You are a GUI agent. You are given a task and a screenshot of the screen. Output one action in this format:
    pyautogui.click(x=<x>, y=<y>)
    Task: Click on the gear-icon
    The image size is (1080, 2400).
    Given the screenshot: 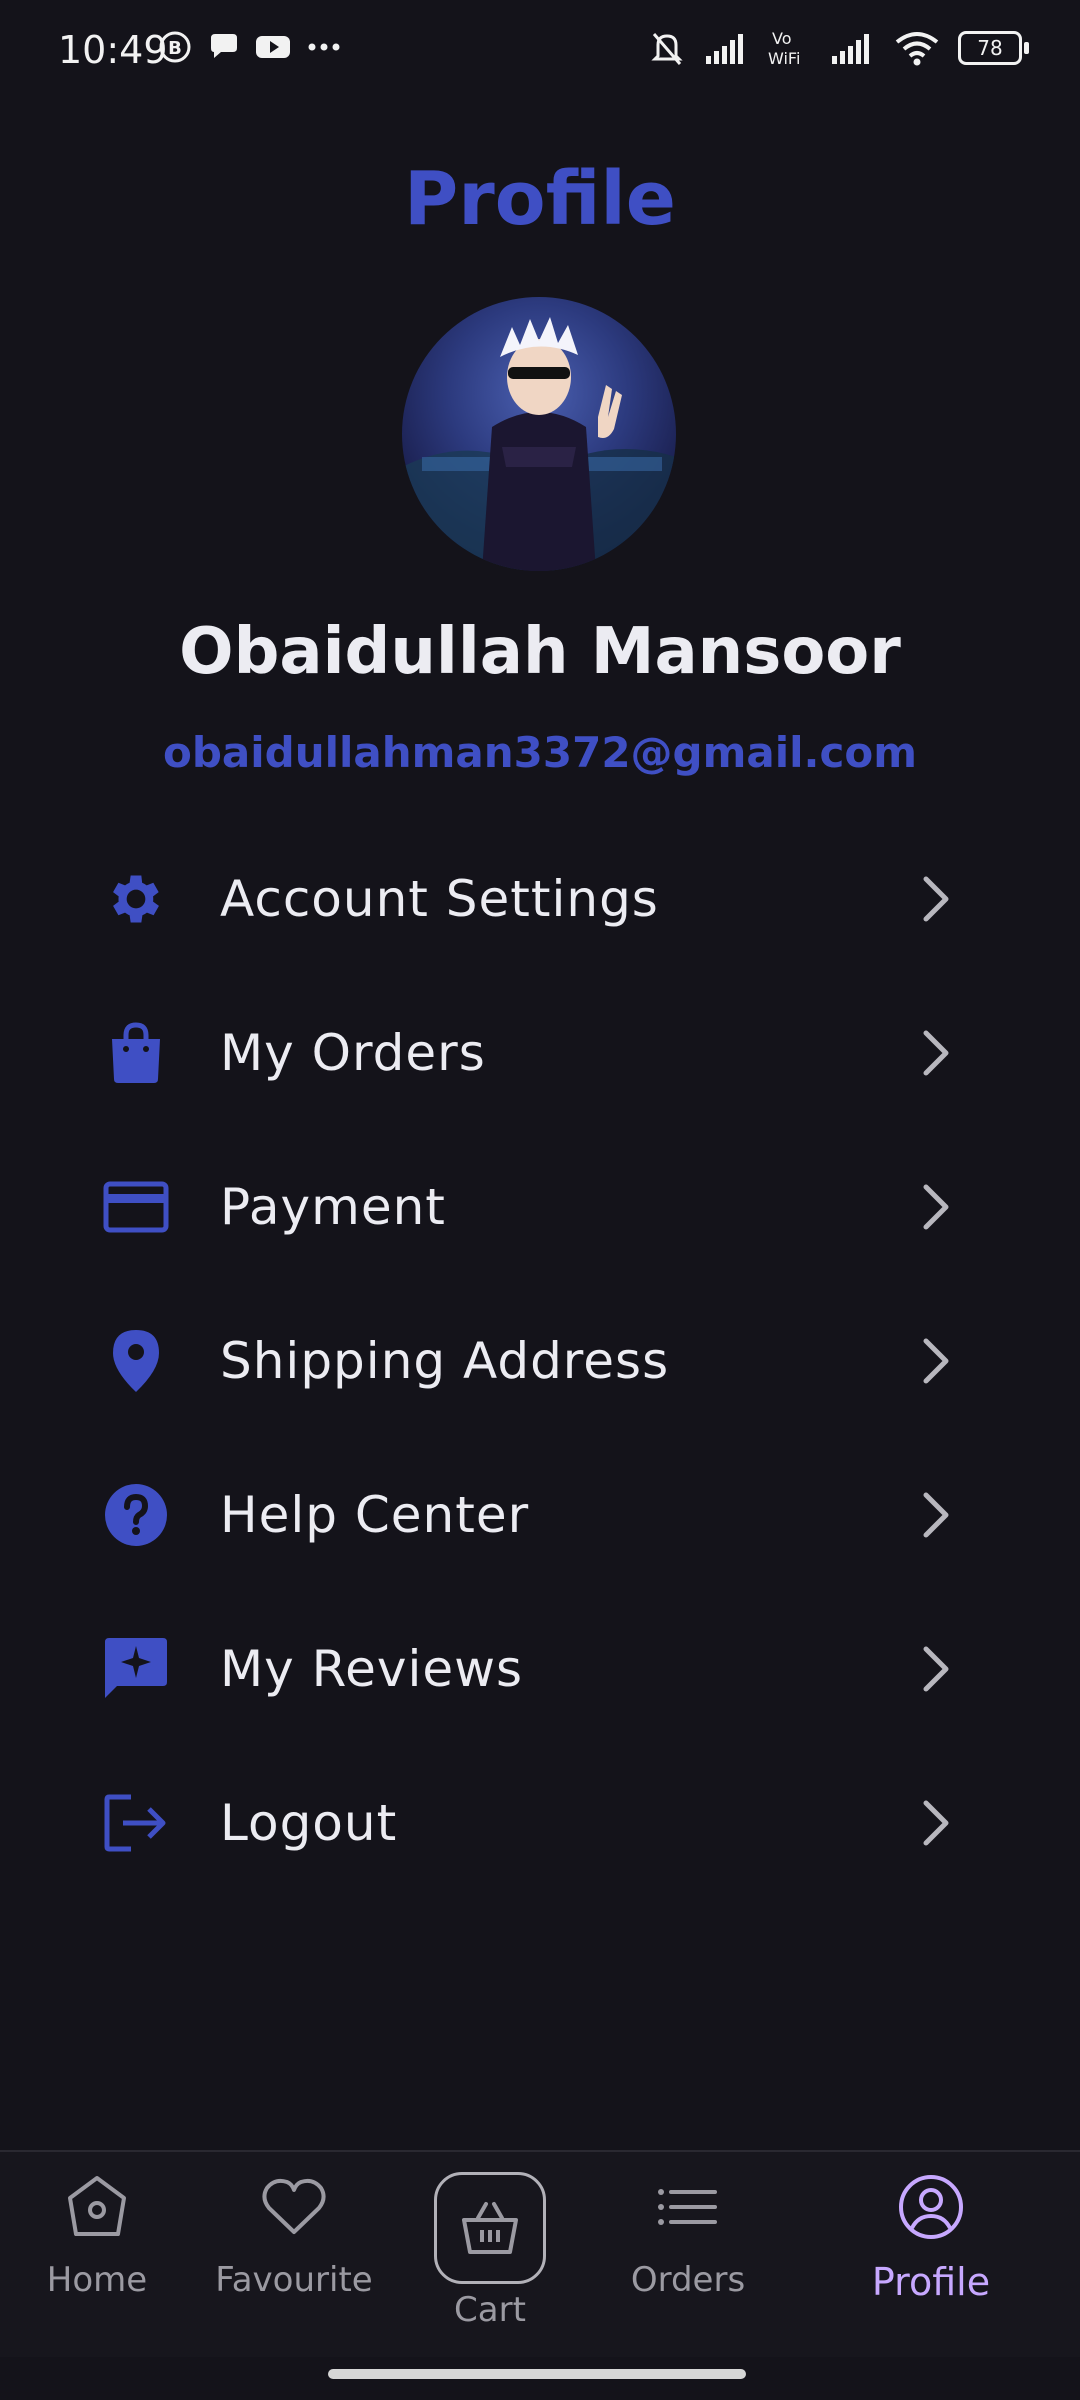 What is the action you would take?
    pyautogui.click(x=136, y=899)
    